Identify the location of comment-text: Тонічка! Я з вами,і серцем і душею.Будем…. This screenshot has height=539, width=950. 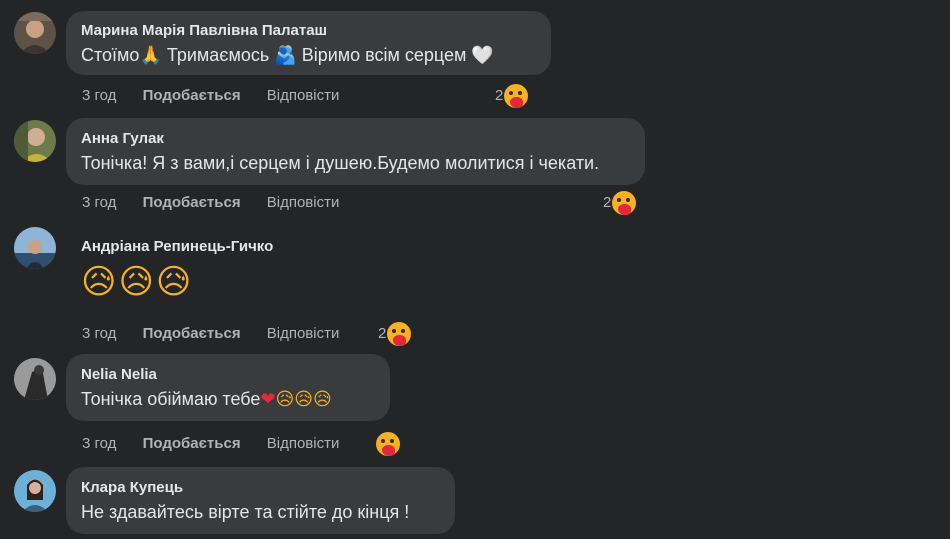
(340, 163).